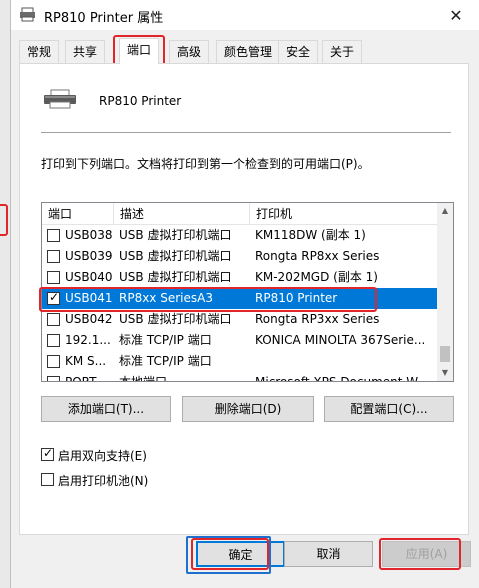  What do you see at coordinates (89, 235) in the screenshot?
I see `port-cell: USB038` at bounding box center [89, 235].